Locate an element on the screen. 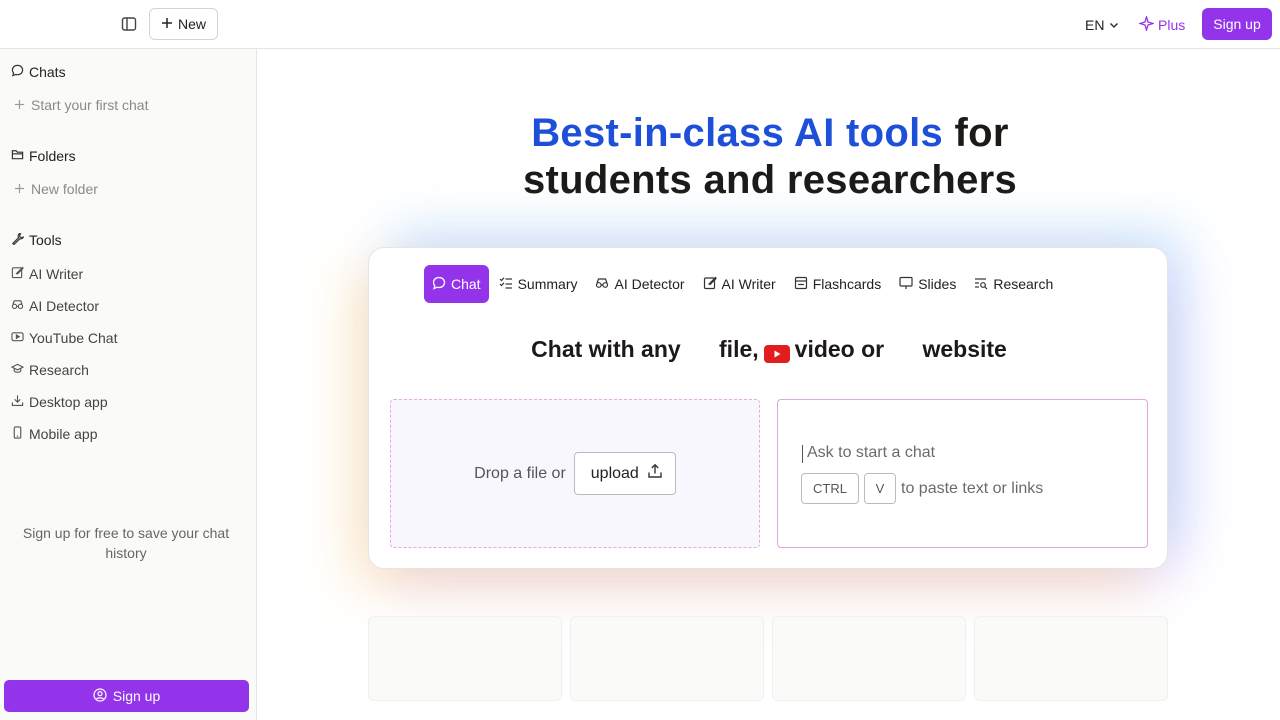 This screenshot has height=720, width=1280. checklist-icon is located at coordinates (506, 284).